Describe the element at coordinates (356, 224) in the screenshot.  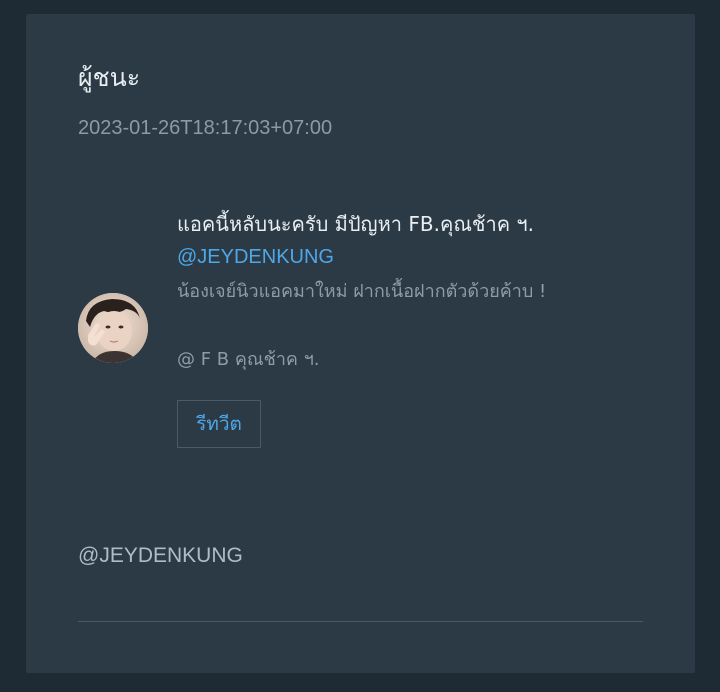
I see `tweet-text: แอคนี้หลับนะครับ มีปัญหา FB.คุณช้าค ฯ.` at that location.